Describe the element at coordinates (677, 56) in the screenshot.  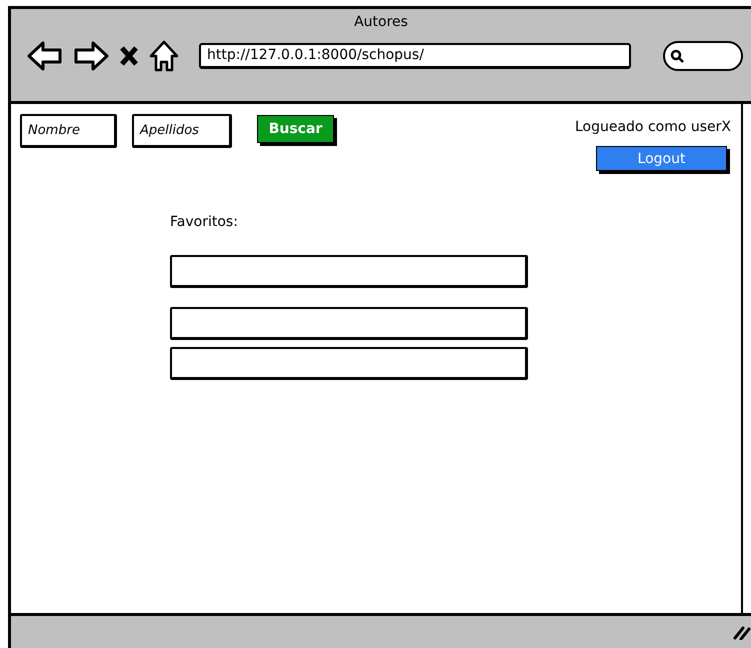
I see `search-icon` at that location.